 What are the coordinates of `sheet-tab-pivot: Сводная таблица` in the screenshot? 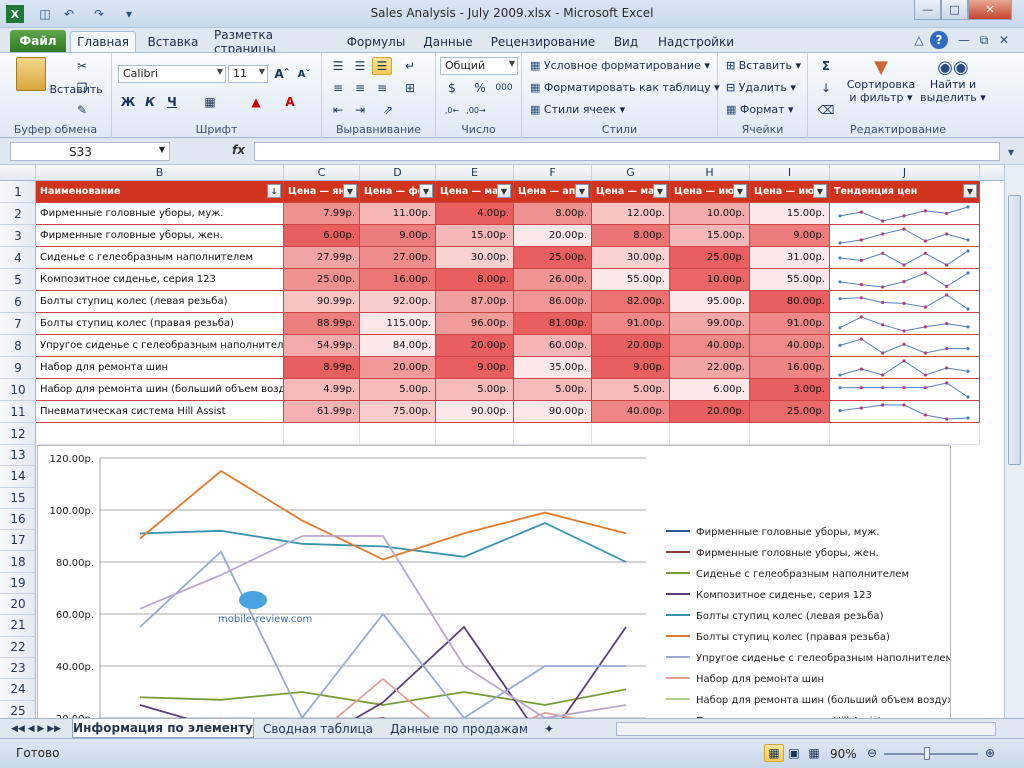 It's located at (318, 728).